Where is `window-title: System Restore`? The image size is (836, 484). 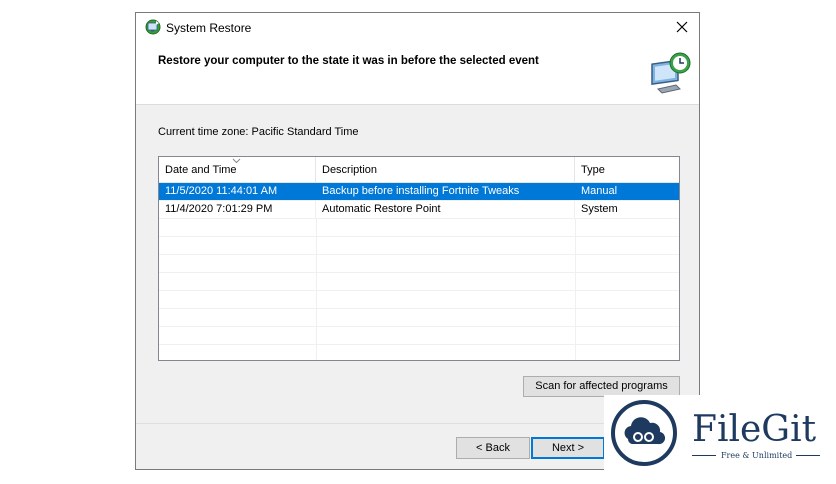 window-title: System Restore is located at coordinates (209, 28).